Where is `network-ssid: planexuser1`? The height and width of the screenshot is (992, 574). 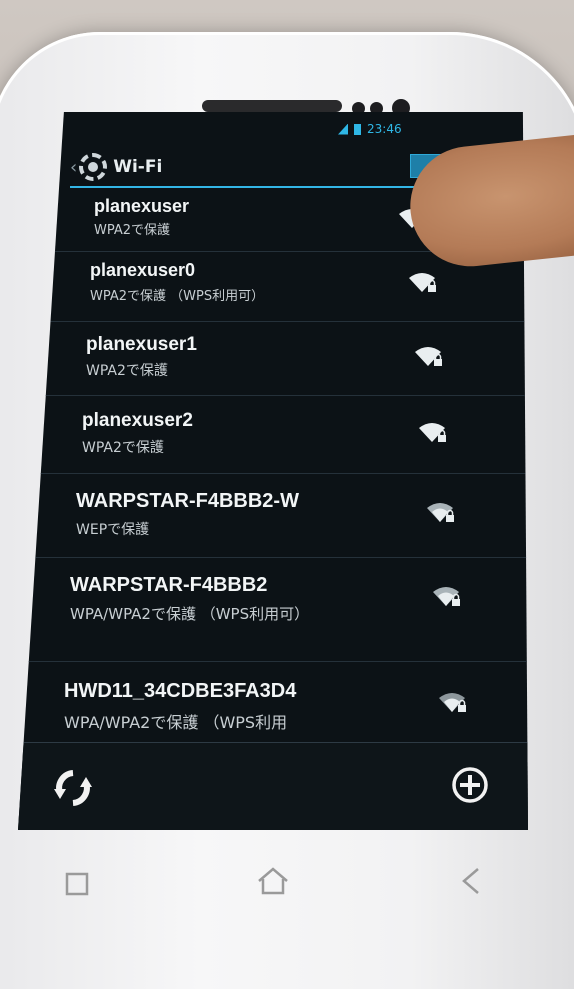 network-ssid: planexuser1 is located at coordinates (141, 344).